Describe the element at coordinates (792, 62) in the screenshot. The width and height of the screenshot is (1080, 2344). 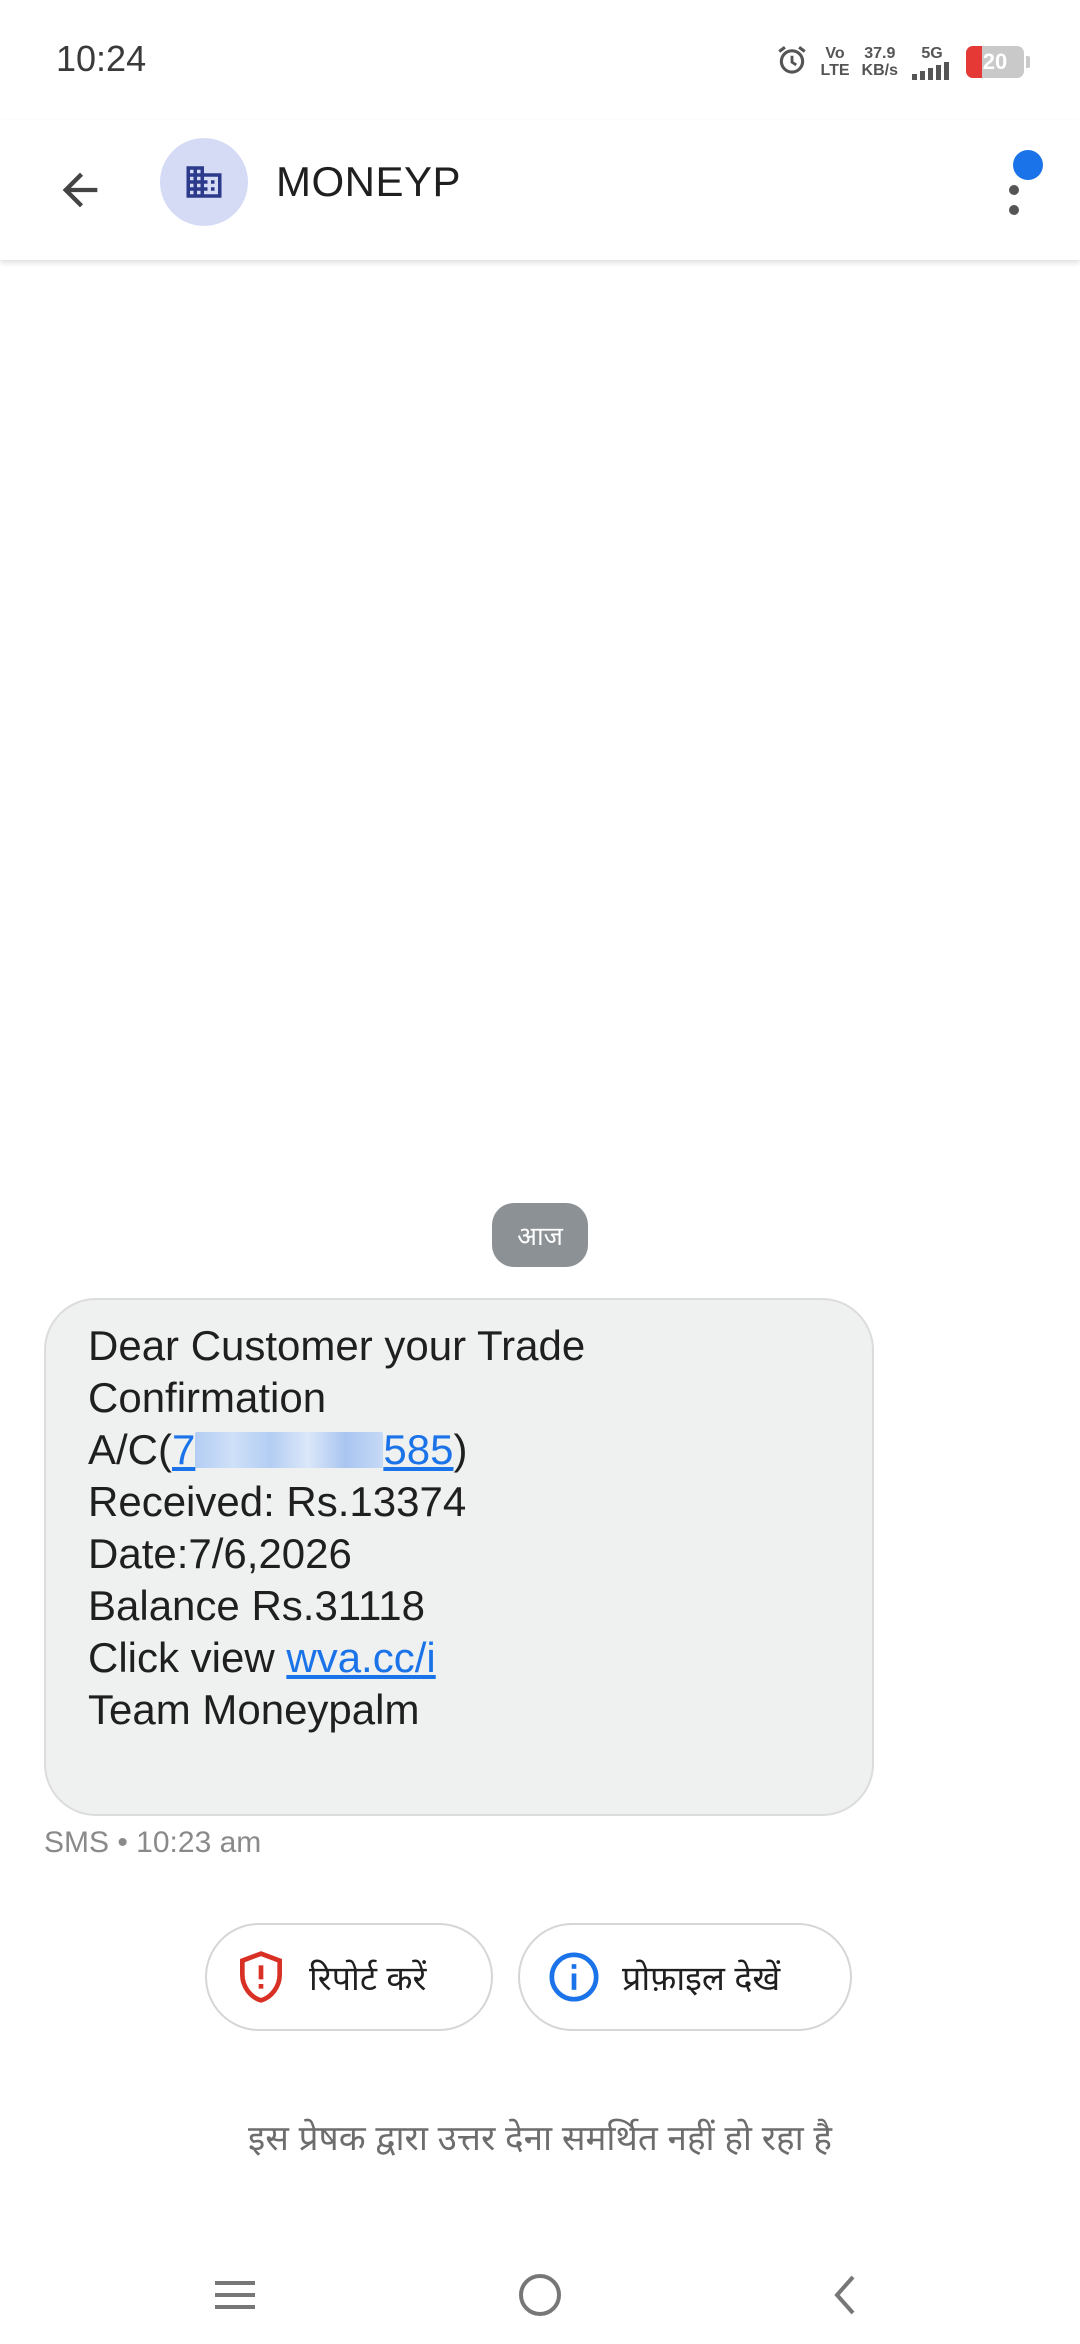
I see `alarm-icon` at that location.